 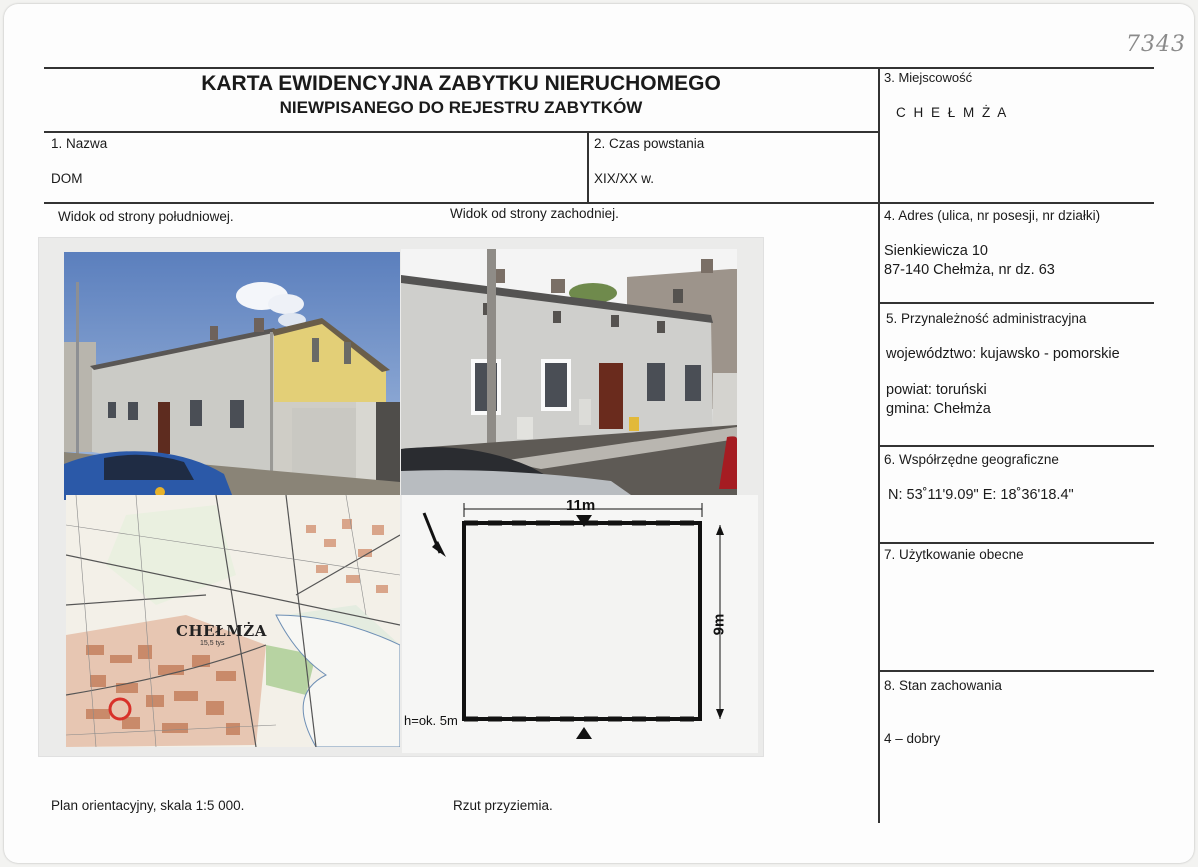 I want to click on south-view-caption: Widok od strony południowej., so click(x=146, y=216).